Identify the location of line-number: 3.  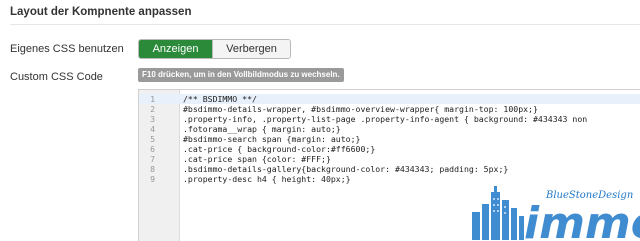
(152, 119).